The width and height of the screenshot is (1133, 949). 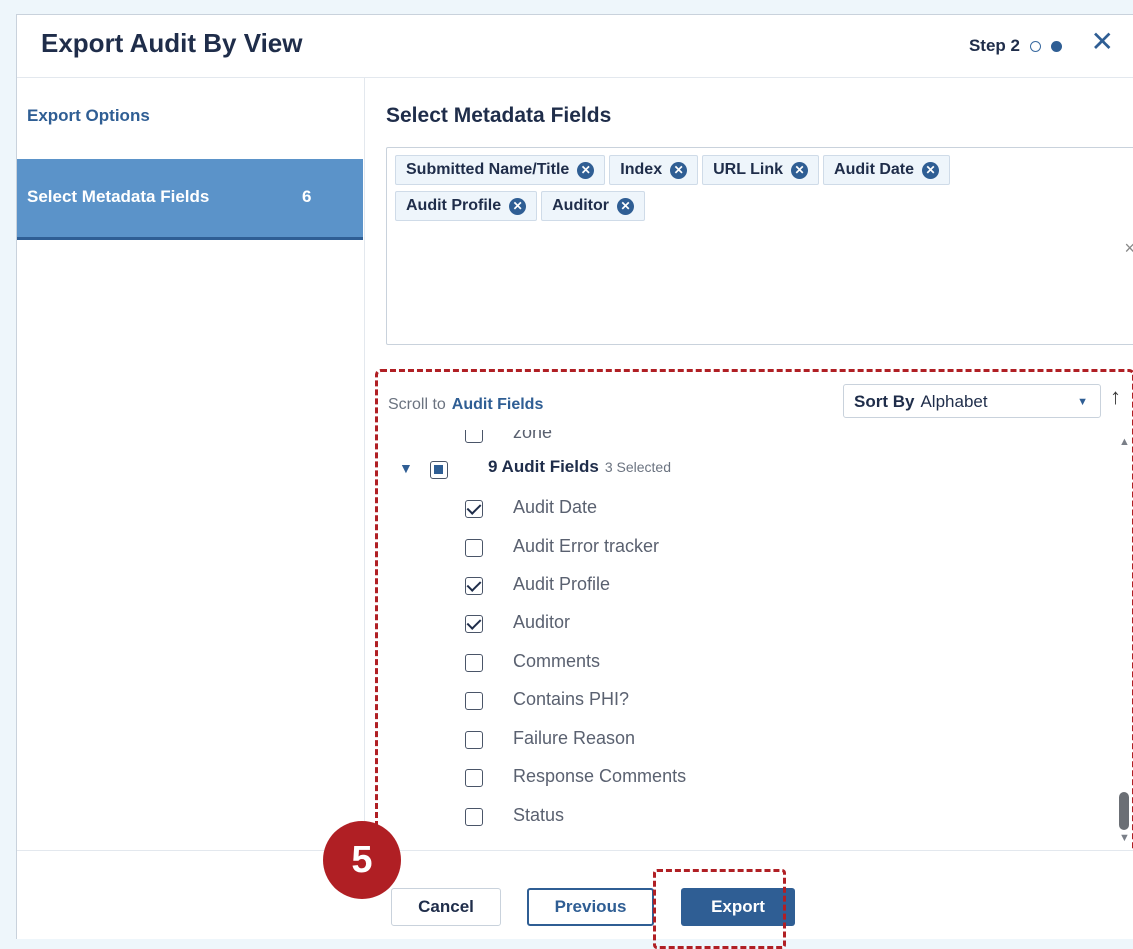 What do you see at coordinates (874, 169) in the screenshot?
I see `tag-label: Audit Date` at bounding box center [874, 169].